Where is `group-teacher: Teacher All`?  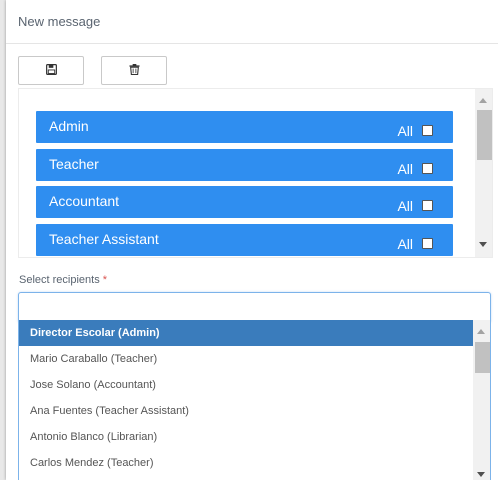 group-teacher: Teacher All is located at coordinates (244, 164).